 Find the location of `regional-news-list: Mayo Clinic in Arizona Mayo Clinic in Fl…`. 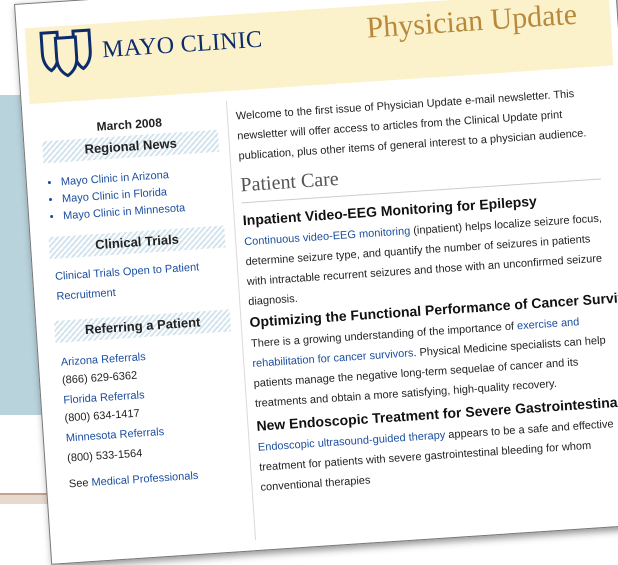

regional-news-list: Mayo Clinic in Arizona Mayo Clinic in Fl… is located at coordinates (117, 196).